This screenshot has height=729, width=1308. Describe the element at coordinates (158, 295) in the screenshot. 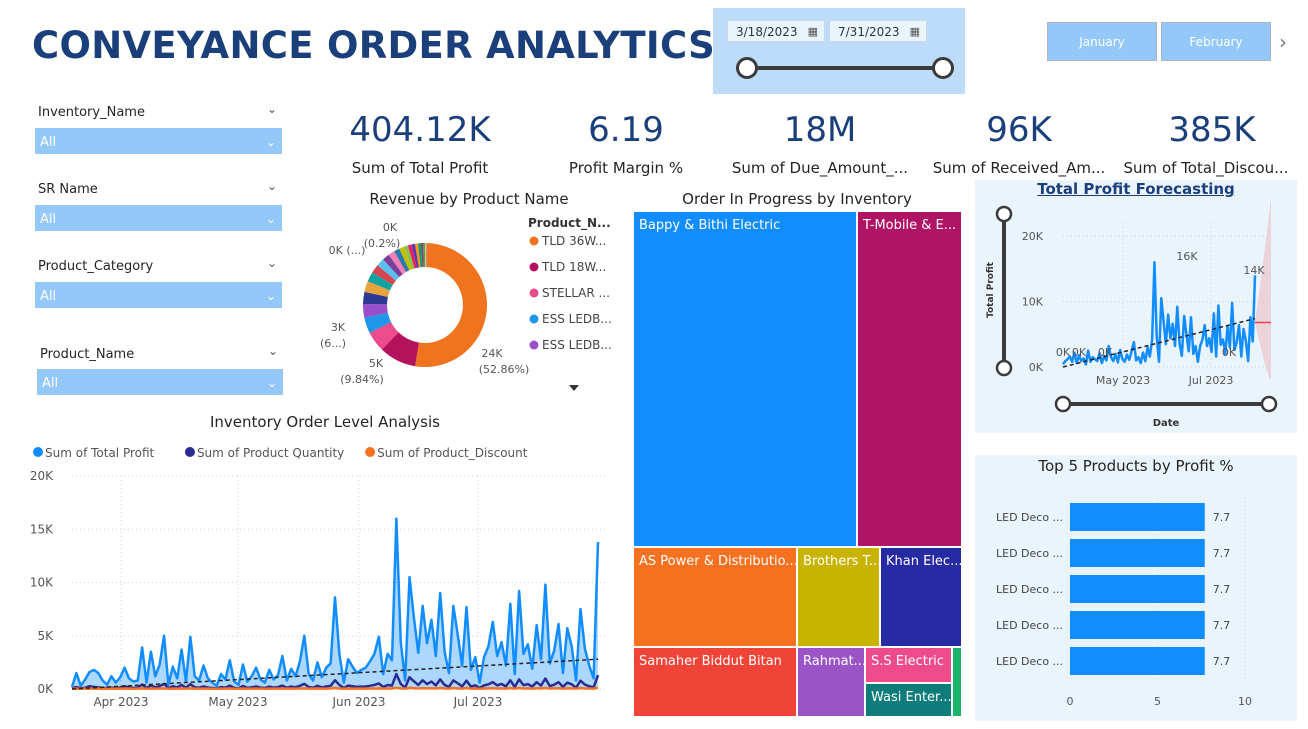

I see `slicer-product-category-dropdown: All ⌄` at that location.